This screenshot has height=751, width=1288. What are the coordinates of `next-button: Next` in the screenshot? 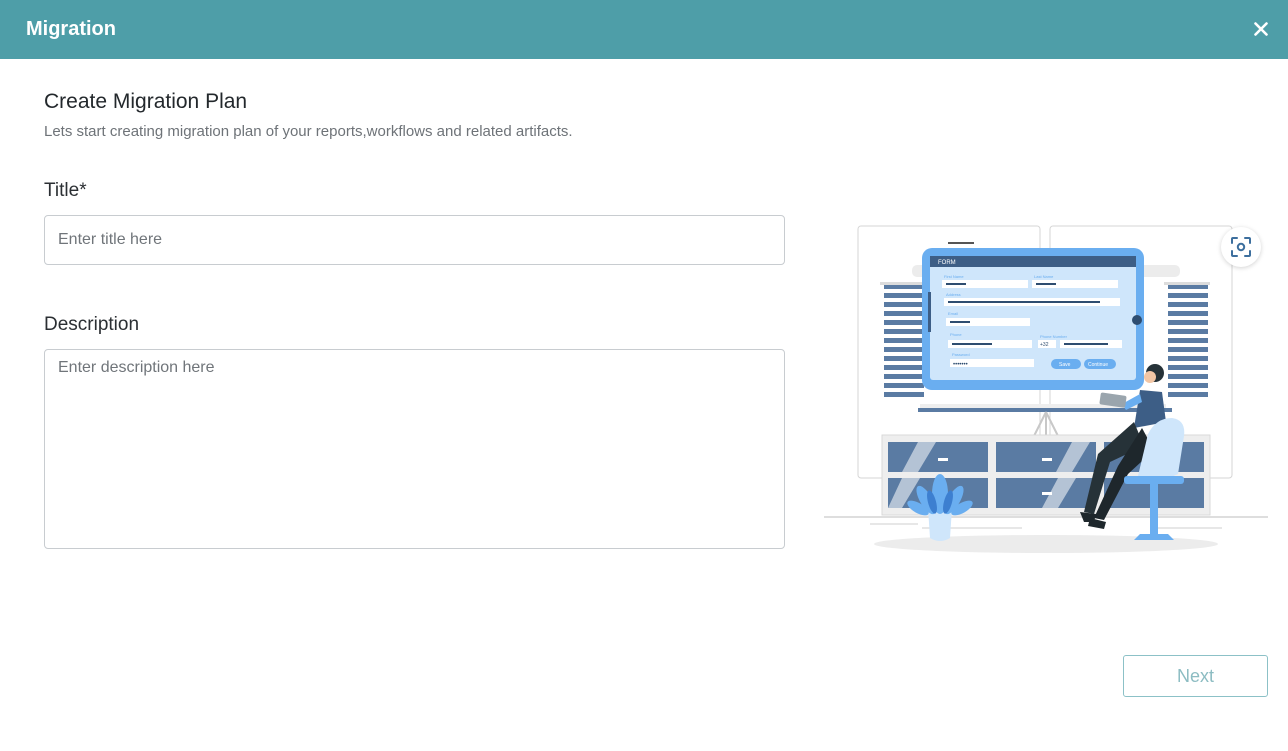 It's located at (1195, 676).